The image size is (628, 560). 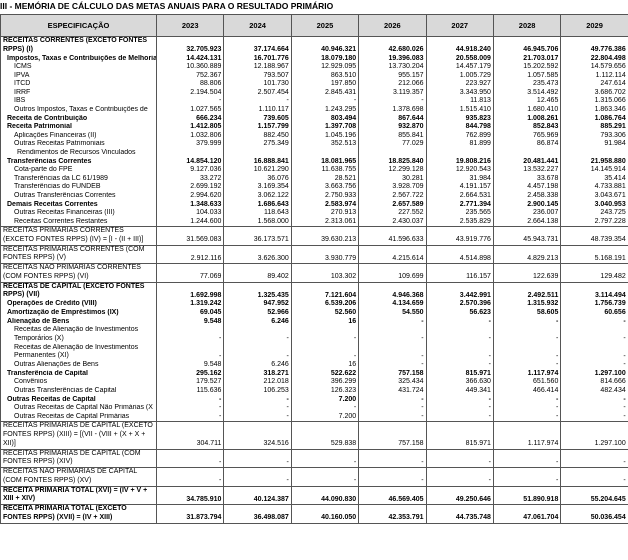 I want to click on row-value: 855.841, so click(x=392, y=136).